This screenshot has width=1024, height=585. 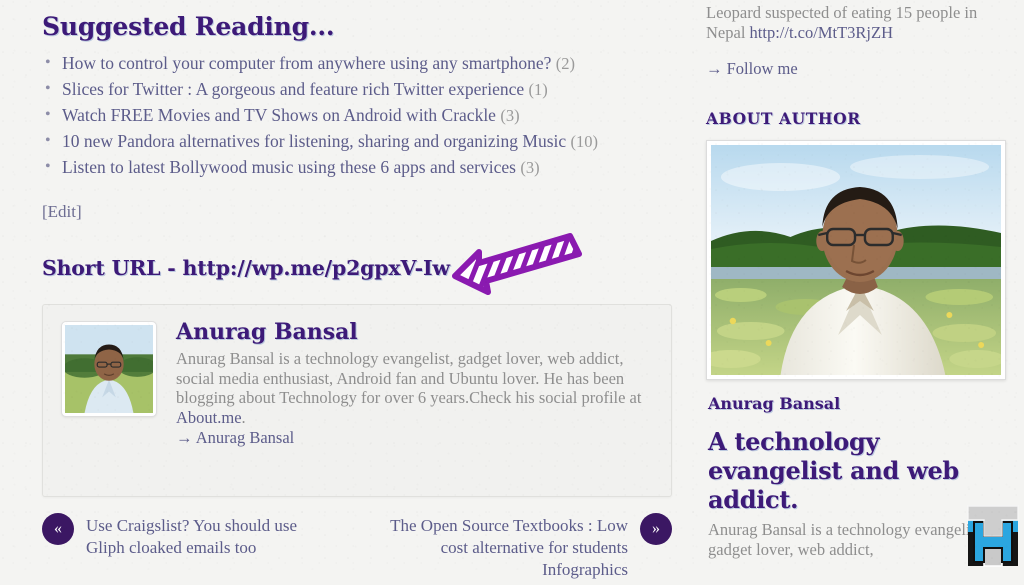 What do you see at coordinates (361, 212) in the screenshot?
I see `edit-link-wrapper: [Edit]` at bounding box center [361, 212].